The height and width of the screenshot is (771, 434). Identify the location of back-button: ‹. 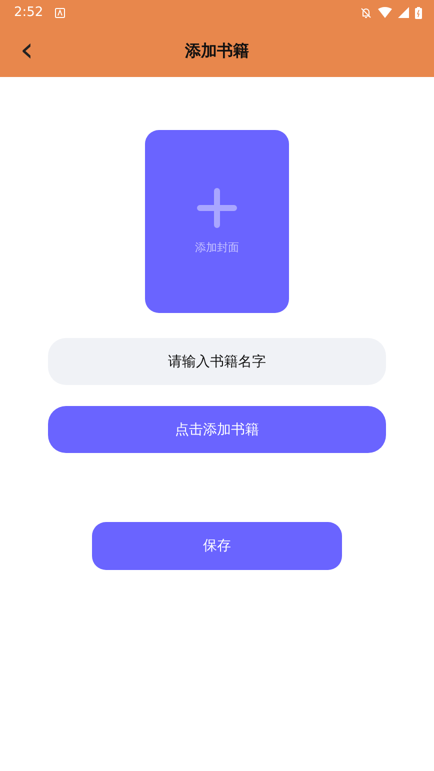
(27, 50).